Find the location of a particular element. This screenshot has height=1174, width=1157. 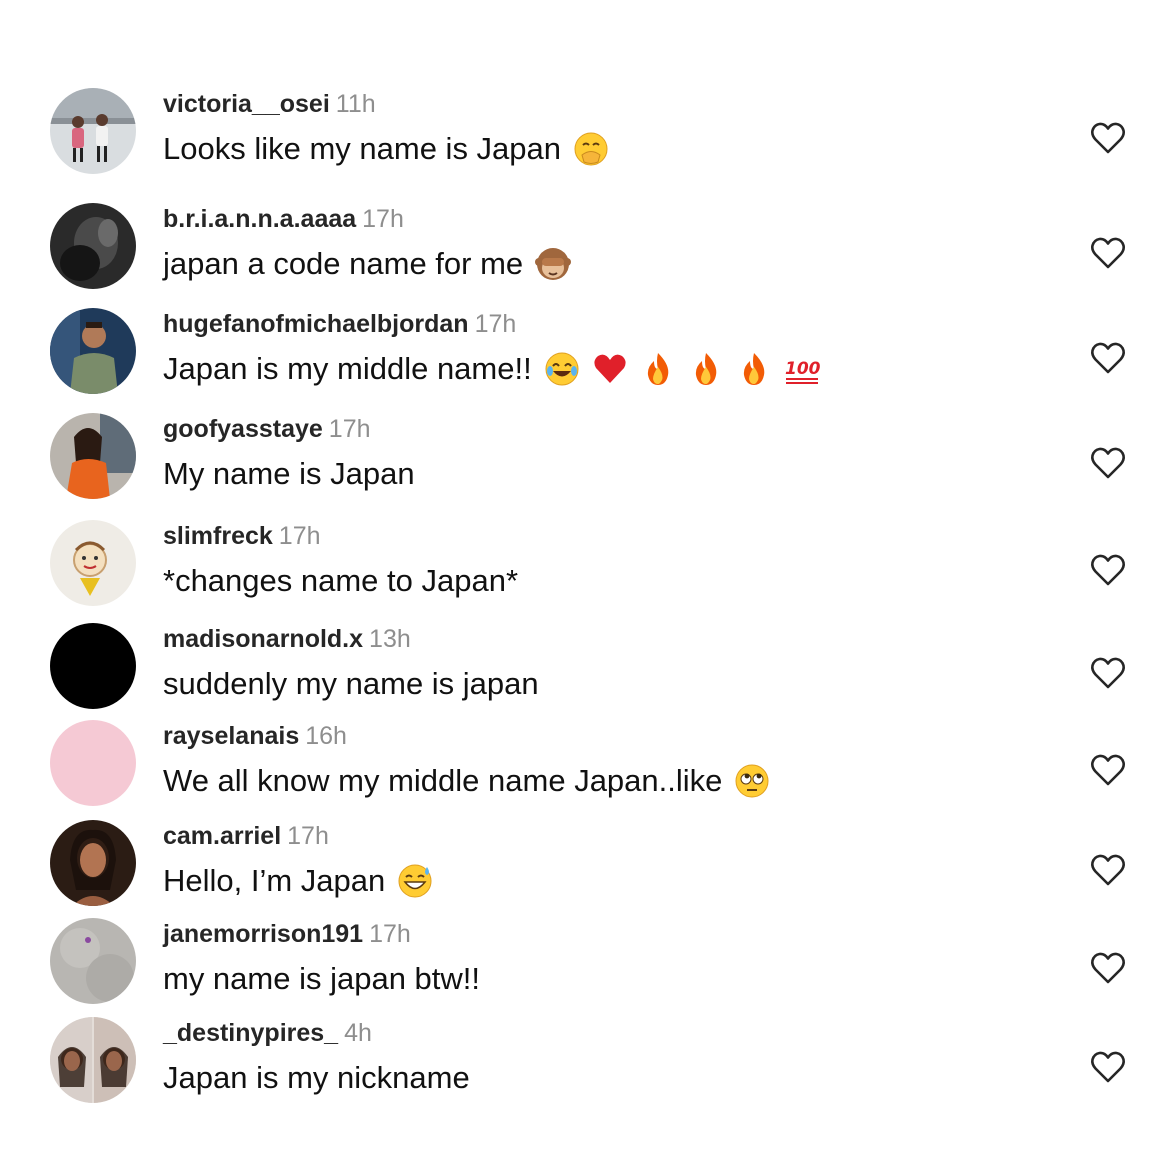

hundred-points-emoji: 100 is located at coordinates (802, 369).